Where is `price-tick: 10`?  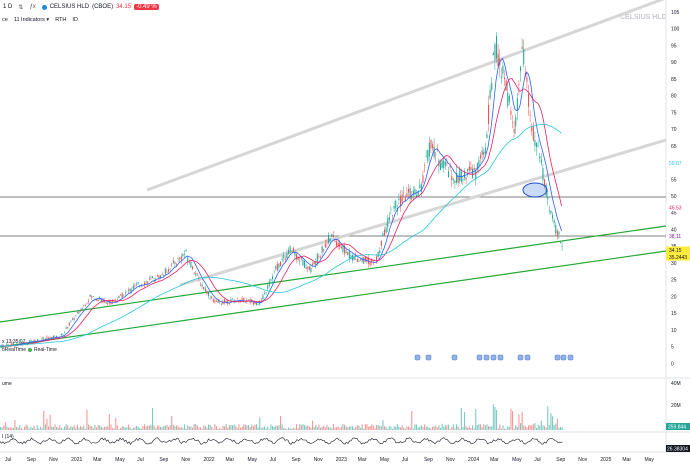 price-tick: 10 is located at coordinates (674, 331).